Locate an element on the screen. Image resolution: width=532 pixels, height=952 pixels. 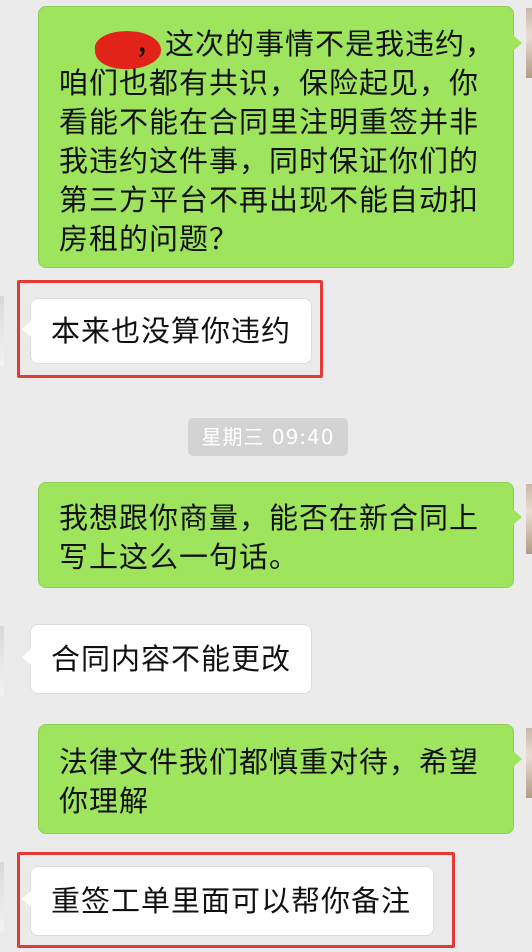
message-line: 写上这么一句话。 is located at coordinates (179, 557).